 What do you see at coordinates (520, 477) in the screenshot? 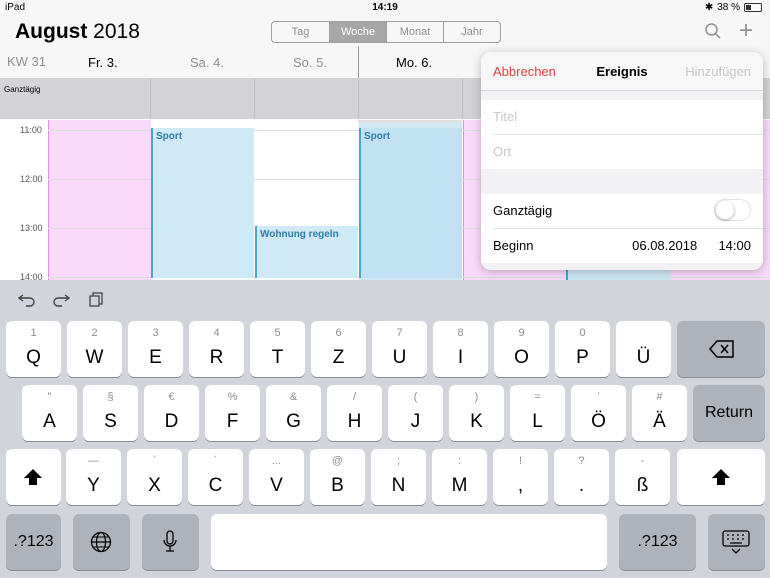
I see `key-comma: !,` at bounding box center [520, 477].